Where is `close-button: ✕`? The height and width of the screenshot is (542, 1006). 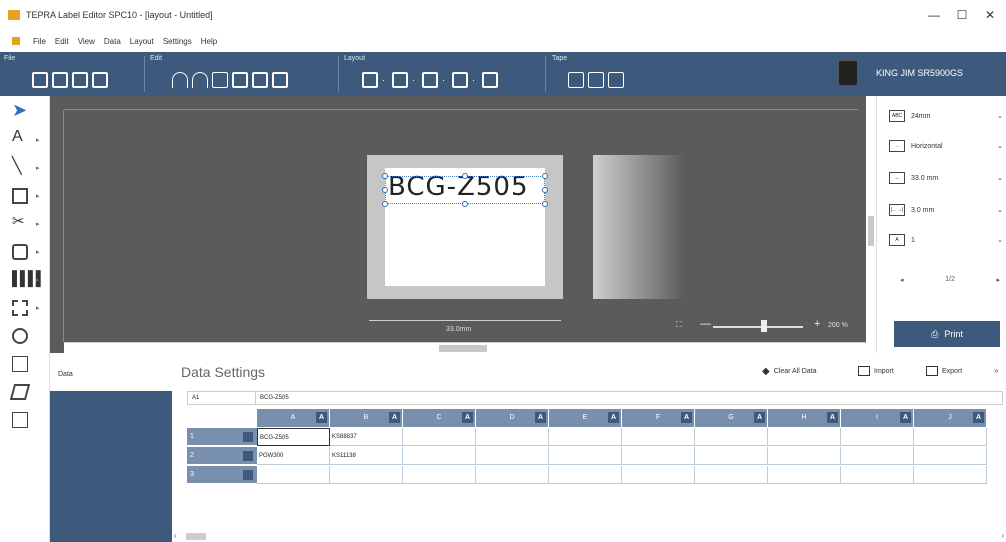 close-button: ✕ is located at coordinates (990, 15).